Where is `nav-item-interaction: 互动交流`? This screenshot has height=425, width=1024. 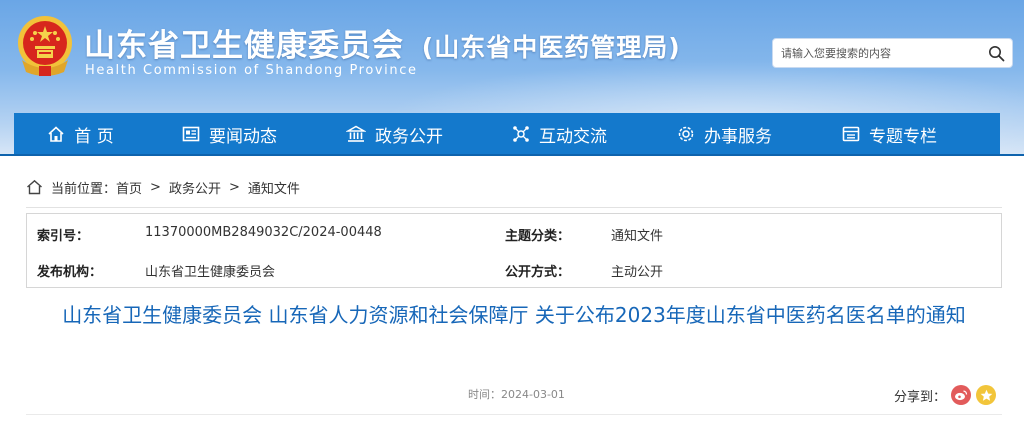 nav-item-interaction: 互动交流 is located at coordinates (559, 134).